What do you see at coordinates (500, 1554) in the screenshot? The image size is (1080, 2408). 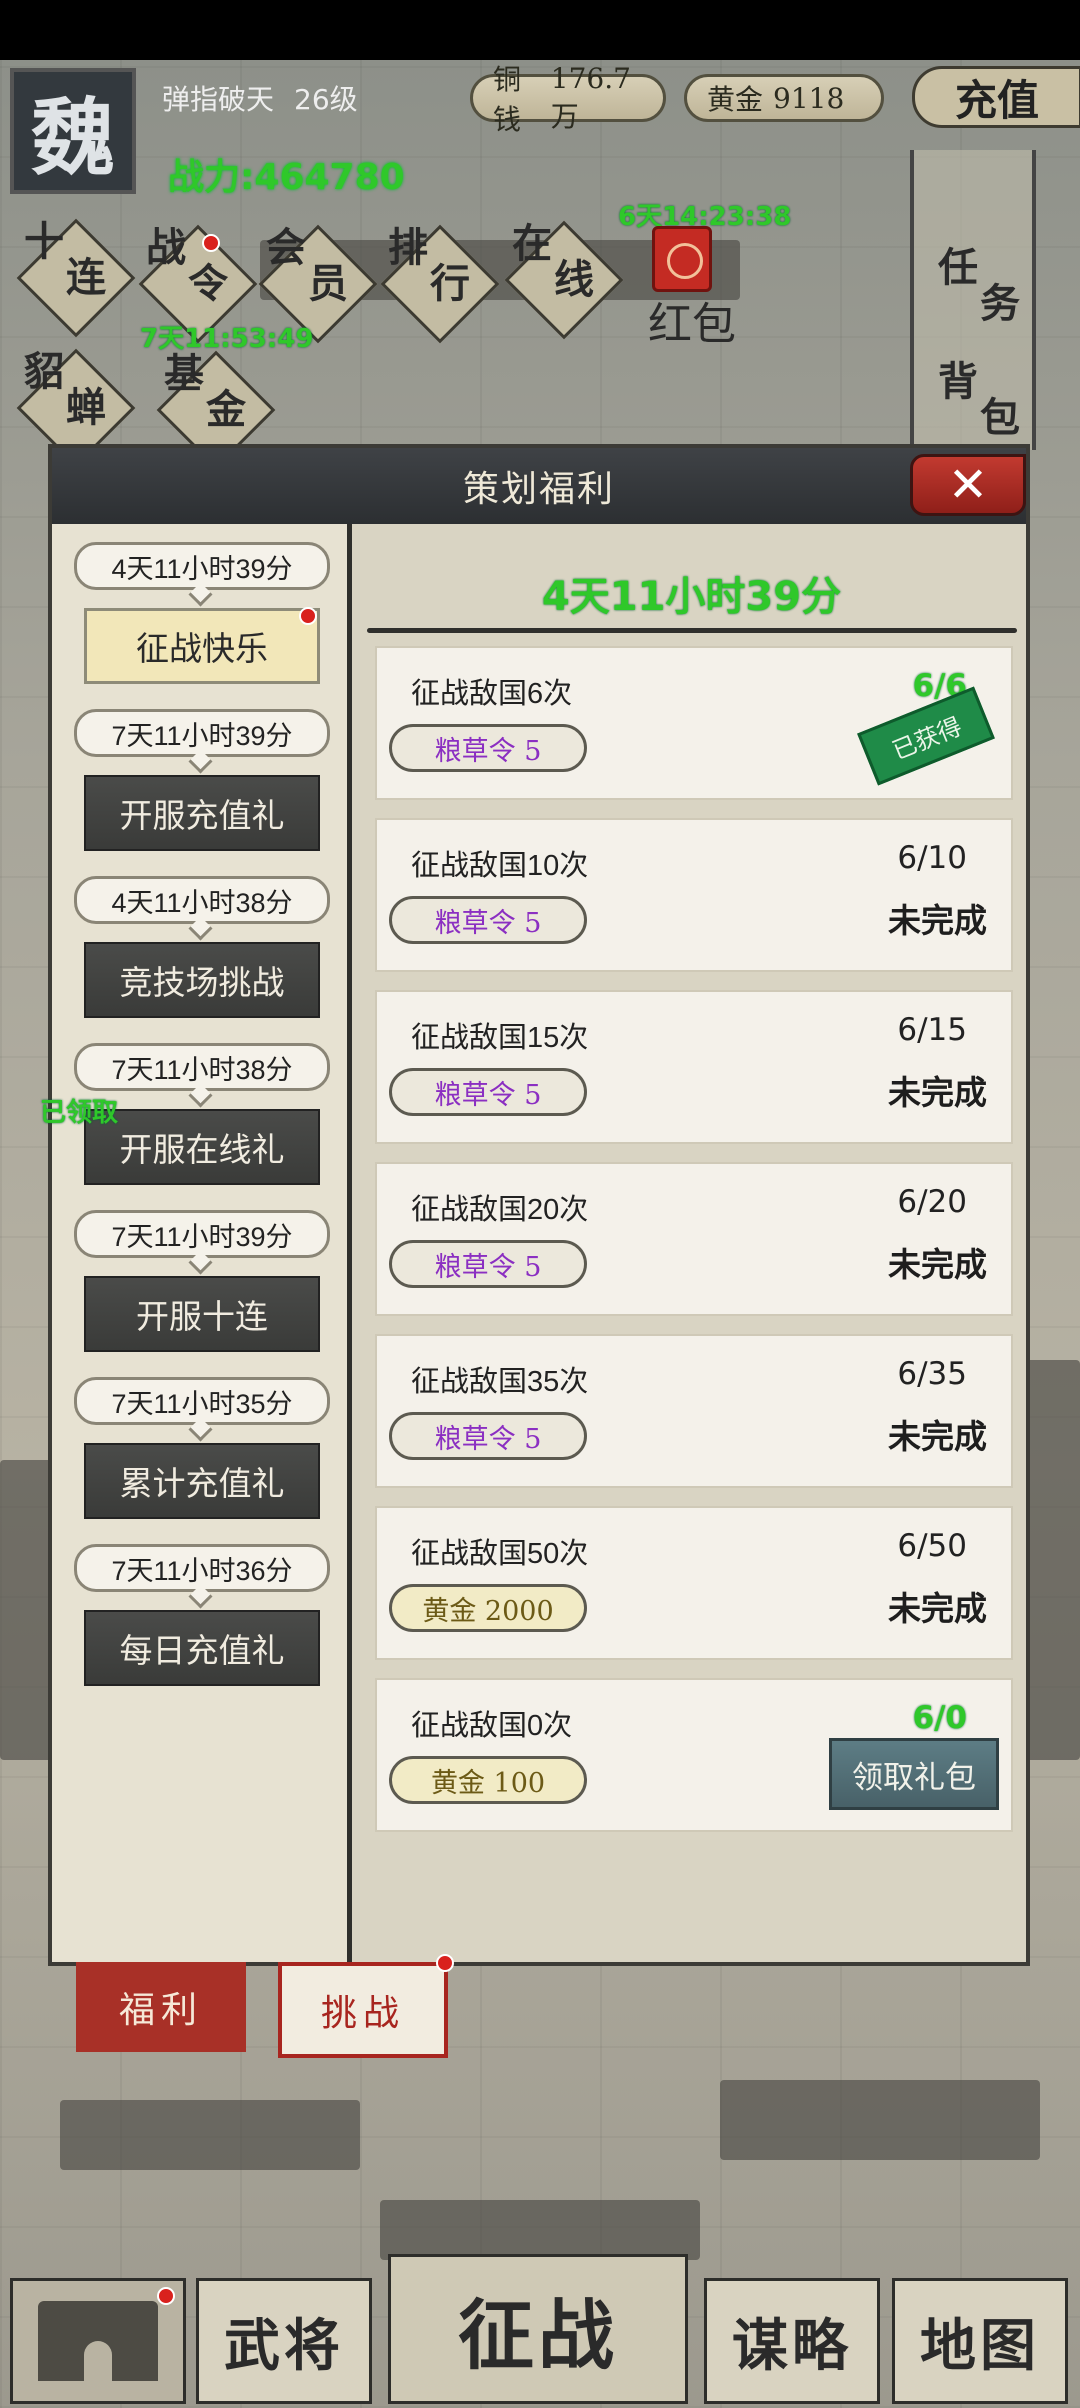 I see `task-name: 征战敌国50次` at bounding box center [500, 1554].